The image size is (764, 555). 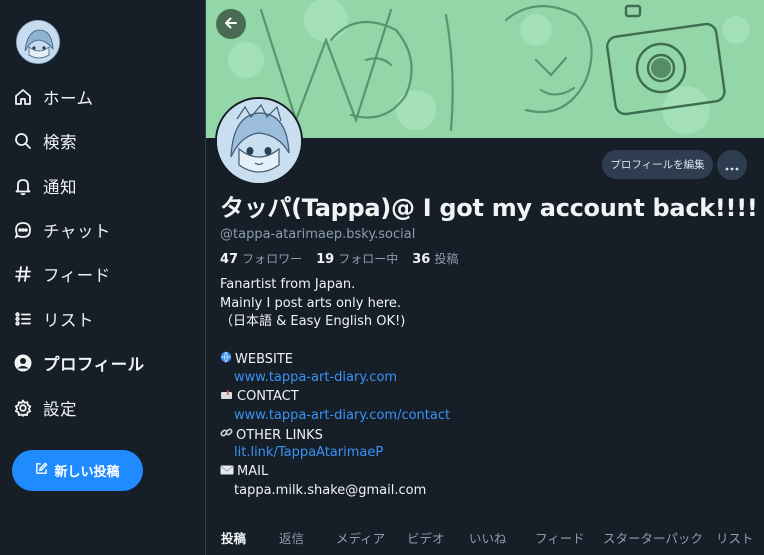 What do you see at coordinates (60, 187) in the screenshot?
I see `sidebar-item-label: 通知` at bounding box center [60, 187].